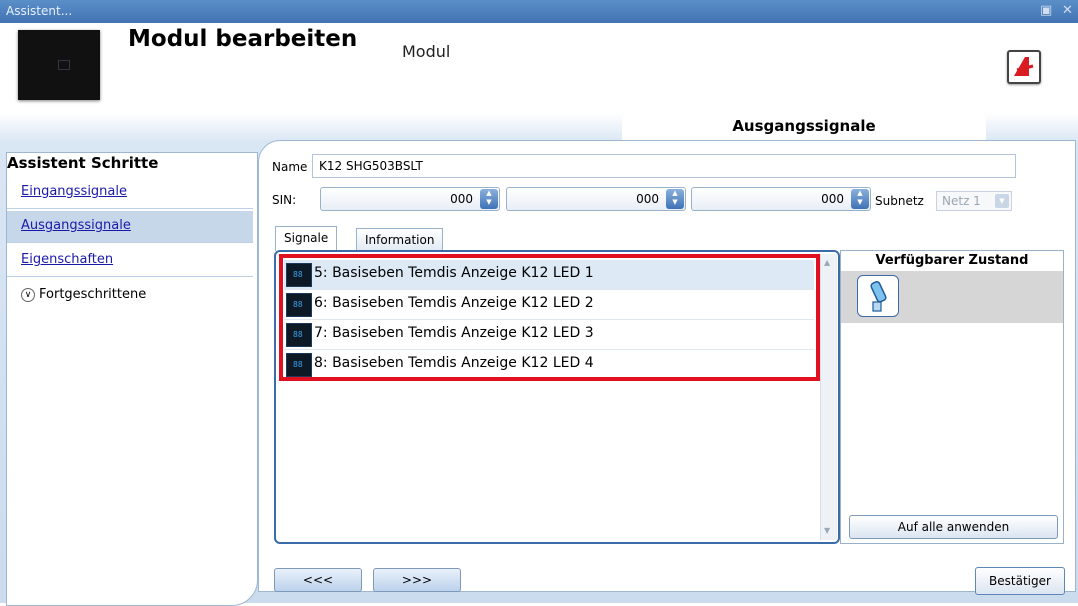 This screenshot has height=606, width=1078. Describe the element at coordinates (28, 294) in the screenshot. I see `chevron-down-icon: ∨` at that location.